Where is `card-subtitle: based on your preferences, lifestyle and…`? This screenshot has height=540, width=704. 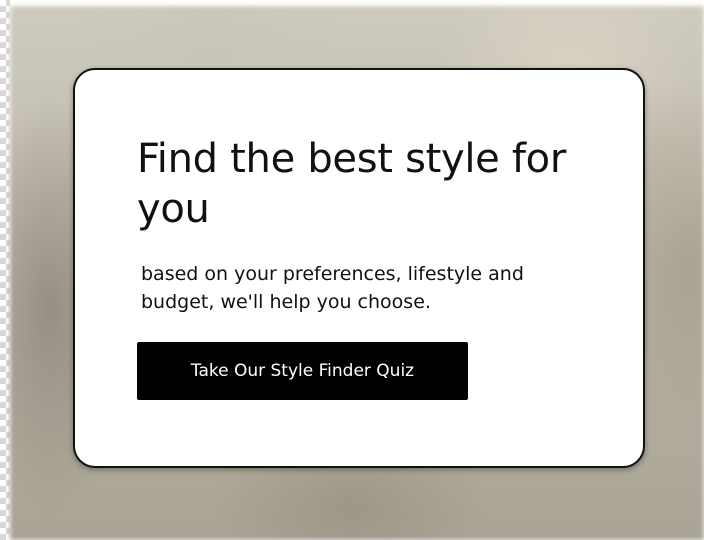 card-subtitle: based on your preferences, lifestyle and… is located at coordinates (332, 288).